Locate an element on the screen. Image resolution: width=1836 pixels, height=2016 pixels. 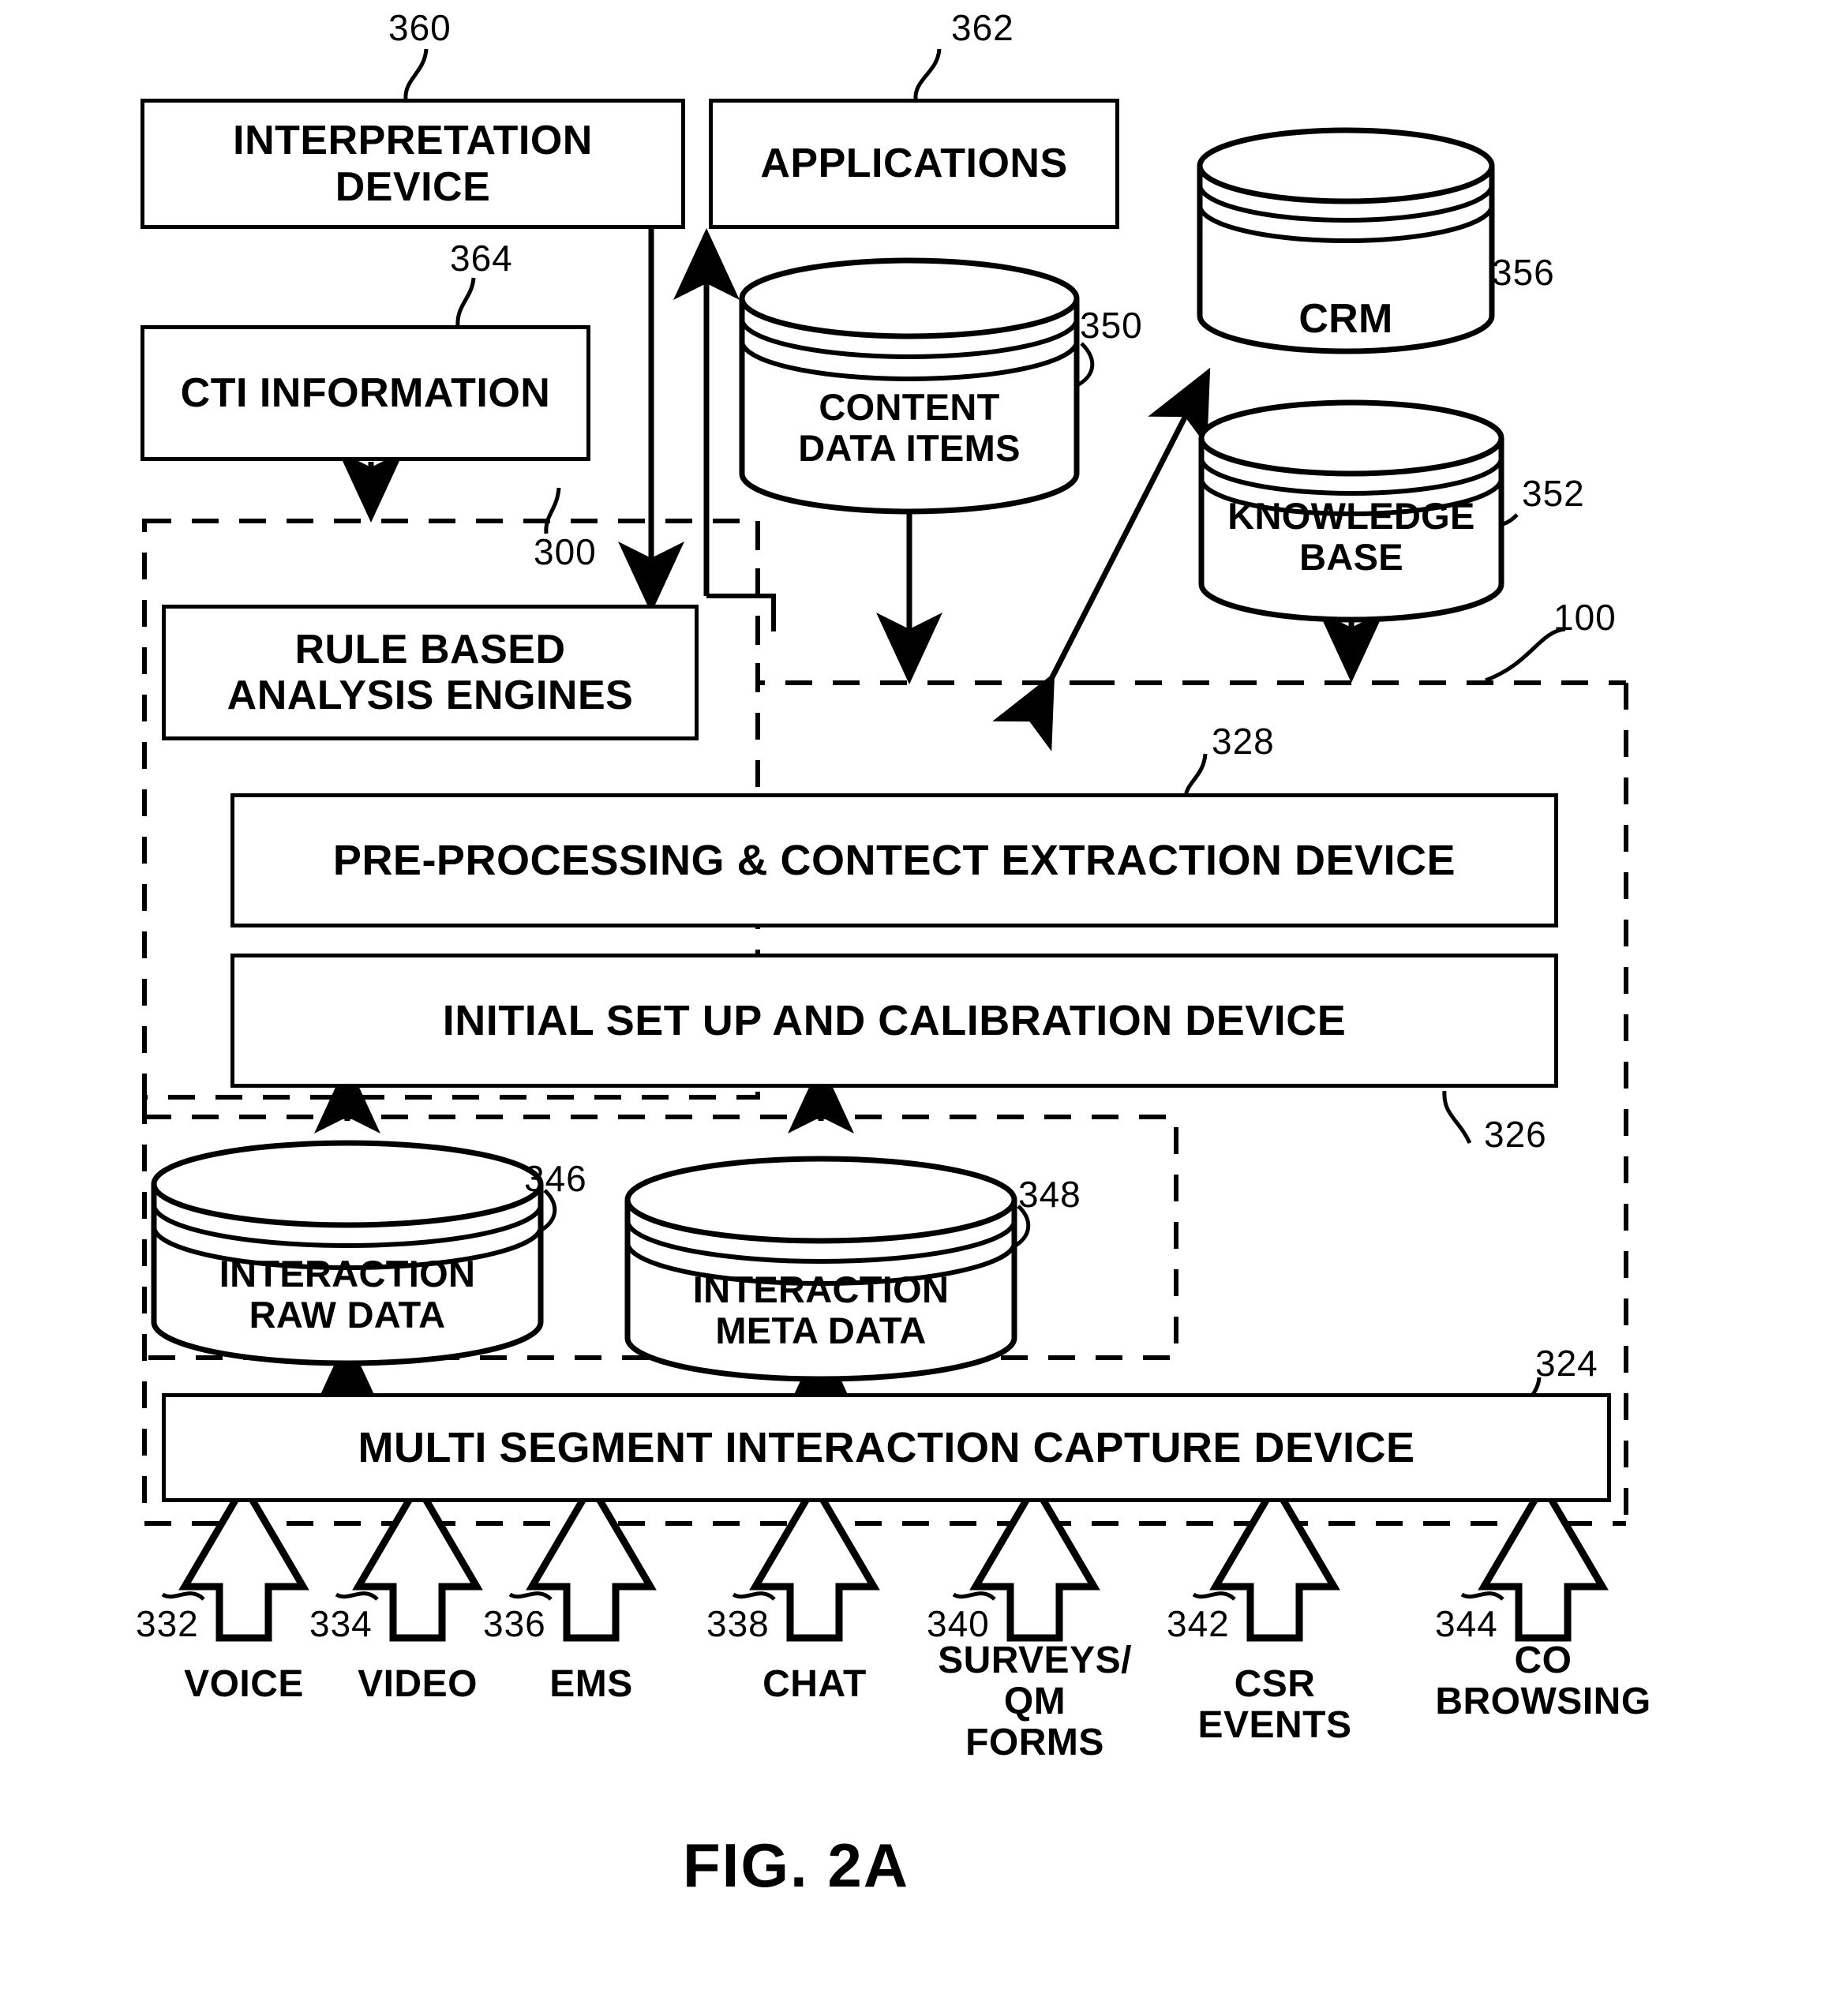
box-interpretation-device-label: INTERPRETATION DEVICE is located at coordinates (413, 164).